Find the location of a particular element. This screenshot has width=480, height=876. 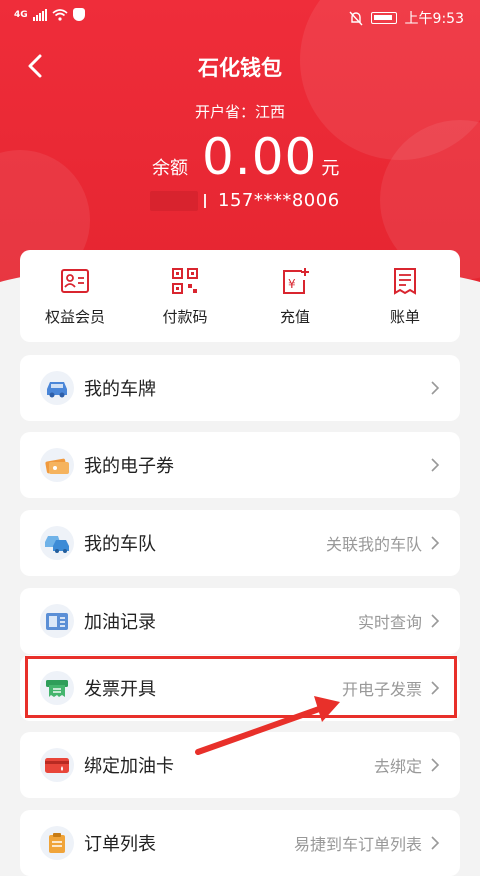

fleet-icon is located at coordinates (57, 543).